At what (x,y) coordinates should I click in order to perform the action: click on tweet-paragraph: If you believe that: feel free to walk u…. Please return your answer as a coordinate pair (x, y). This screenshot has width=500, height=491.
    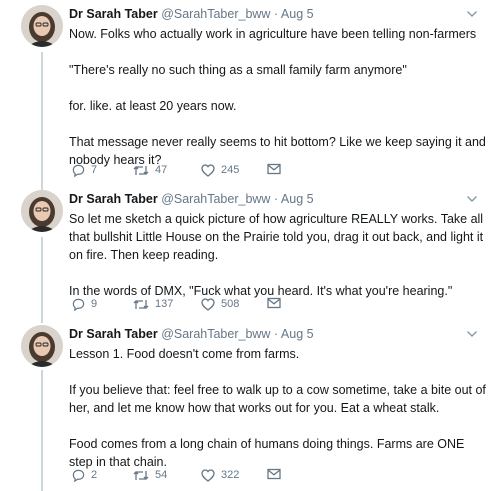
    Looking at the image, I should click on (277, 399).